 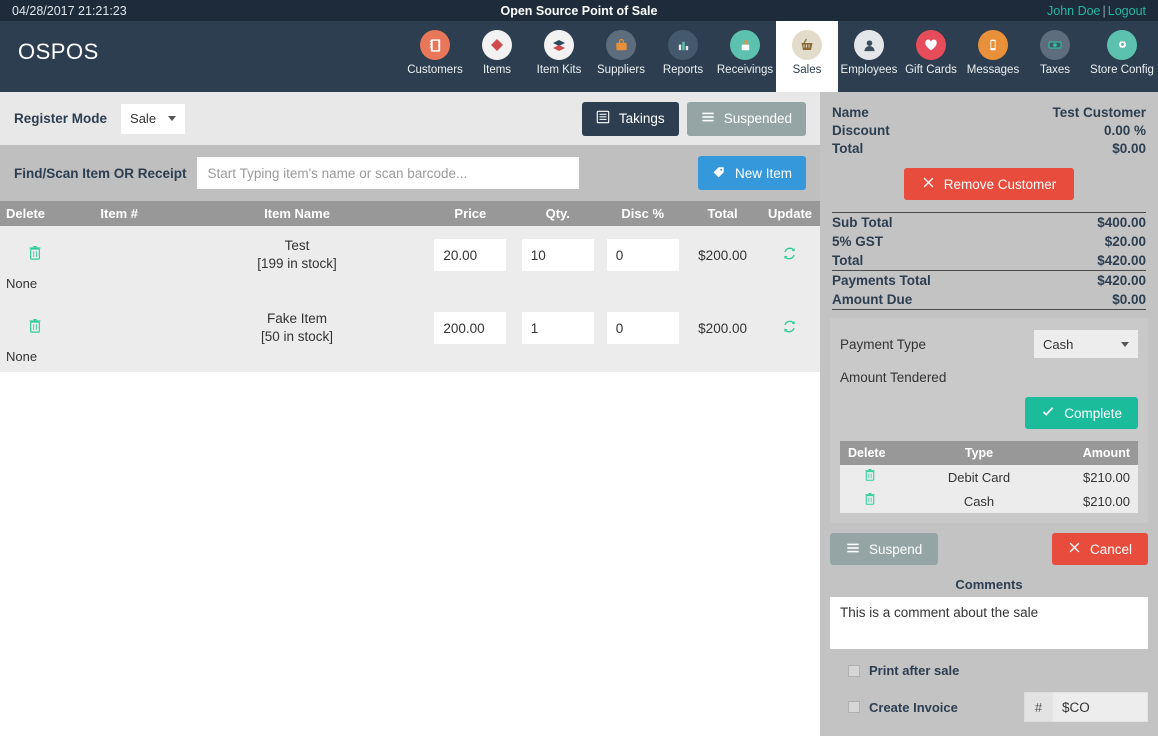 What do you see at coordinates (410, 251) in the screenshot?
I see `table-row: Test [199 in stock] $200.00` at bounding box center [410, 251].